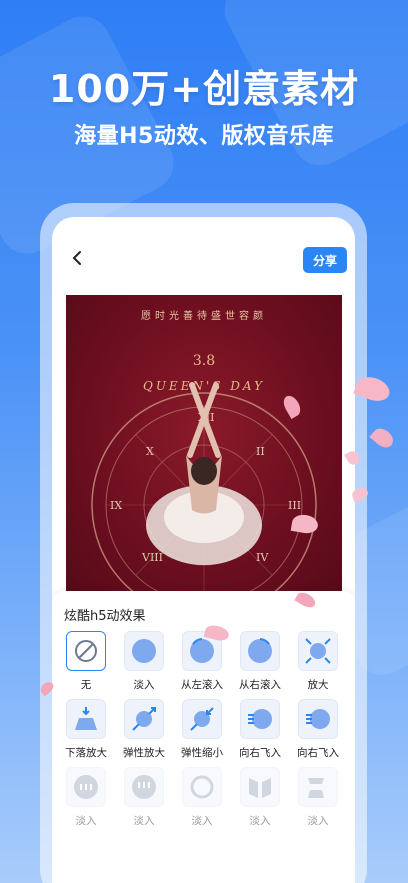  Describe the element at coordinates (152, 557) in the screenshot. I see `svg-text: VIII` at that location.